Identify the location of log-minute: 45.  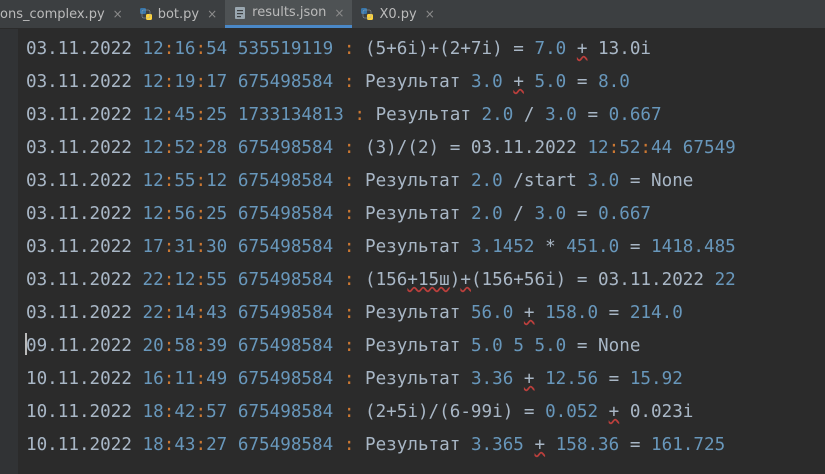
(185, 115).